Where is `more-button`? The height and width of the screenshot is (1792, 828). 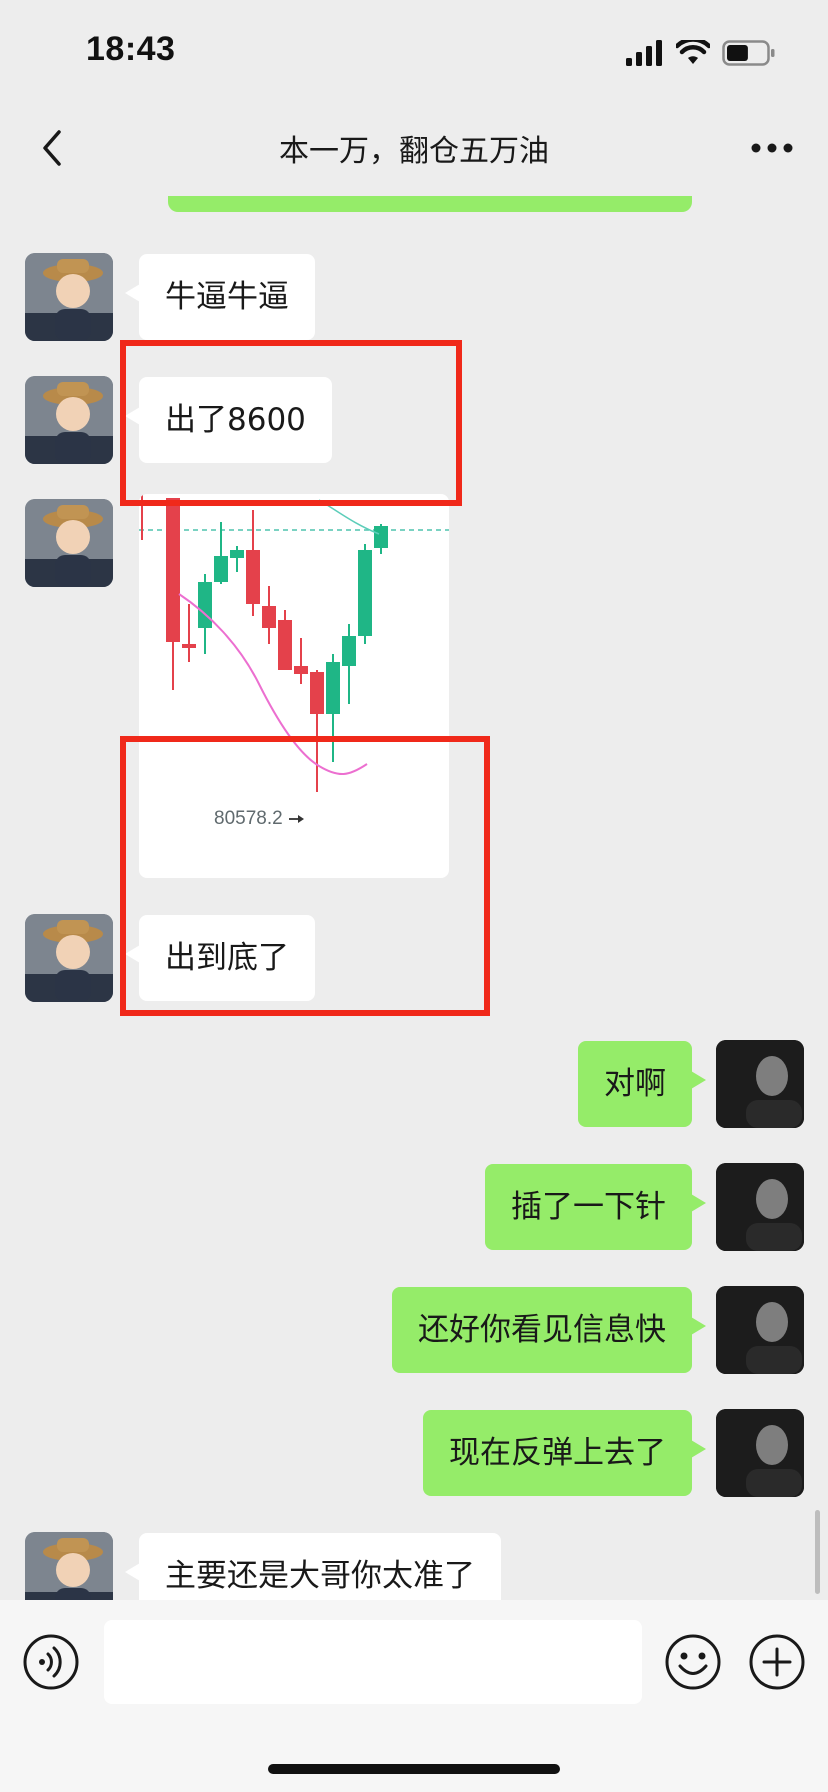
more-button is located at coordinates (772, 148).